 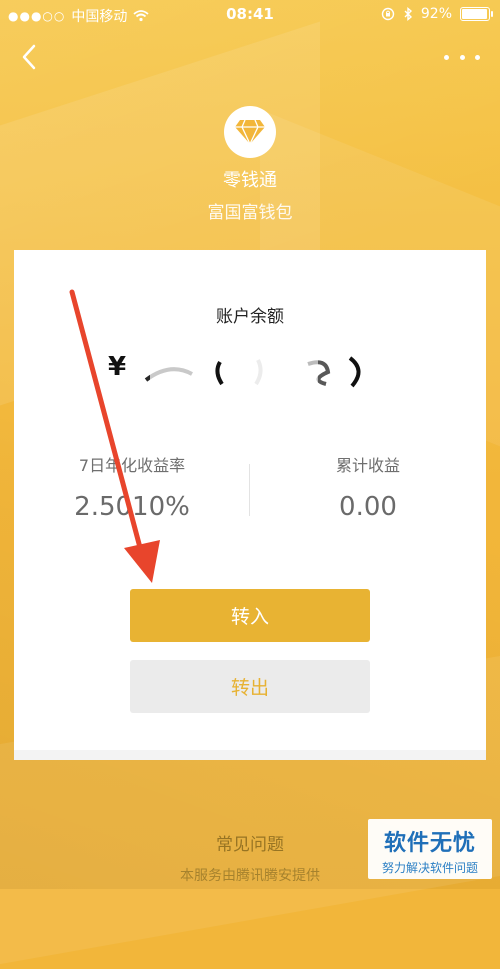 I want to click on navigation-bar, so click(x=250, y=57).